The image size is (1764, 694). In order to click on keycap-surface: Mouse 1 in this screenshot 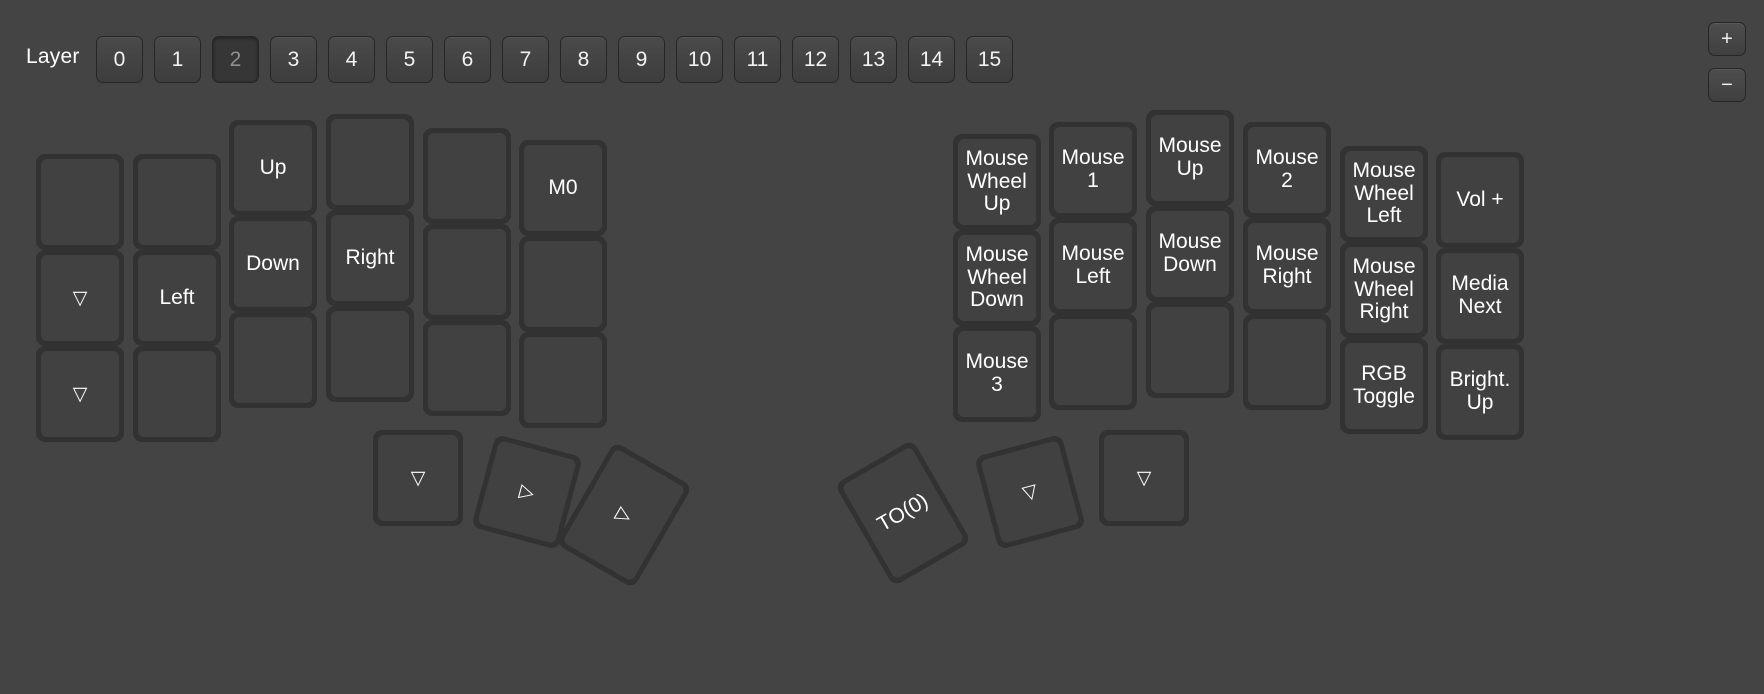, I will do `click(1093, 170)`.